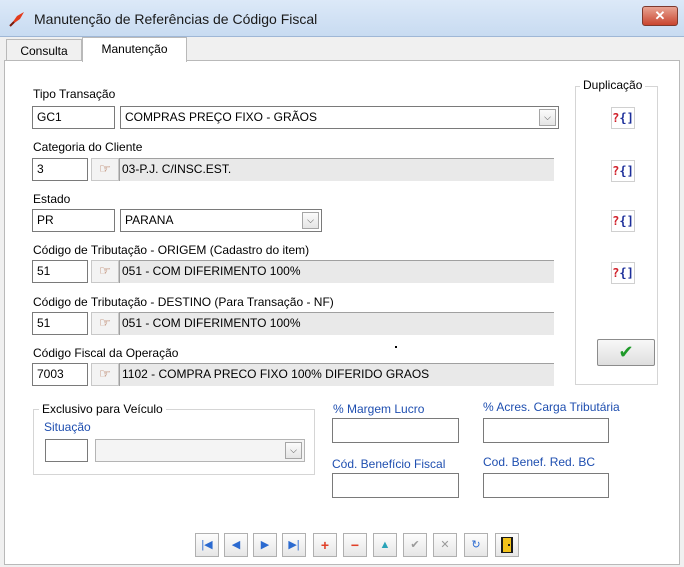 The height and width of the screenshot is (567, 684). I want to click on tab-consulta: Consulta, so click(44, 50).